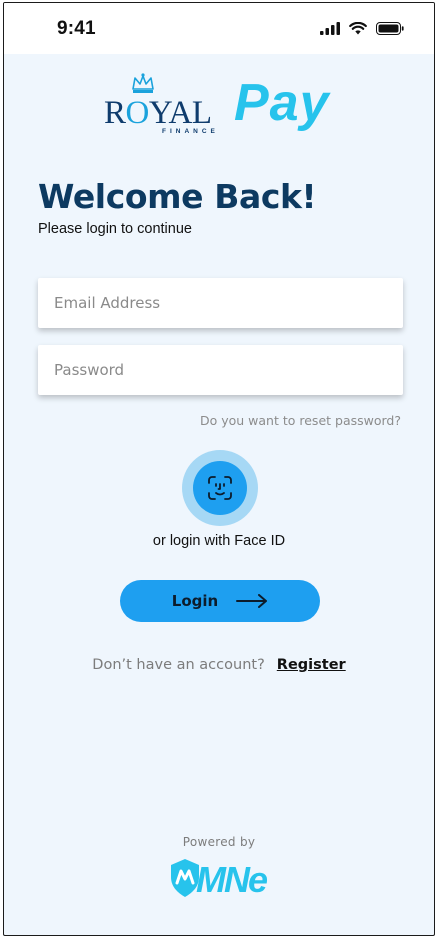 This screenshot has height=940, width=438. I want to click on register-link: Register, so click(311, 665).